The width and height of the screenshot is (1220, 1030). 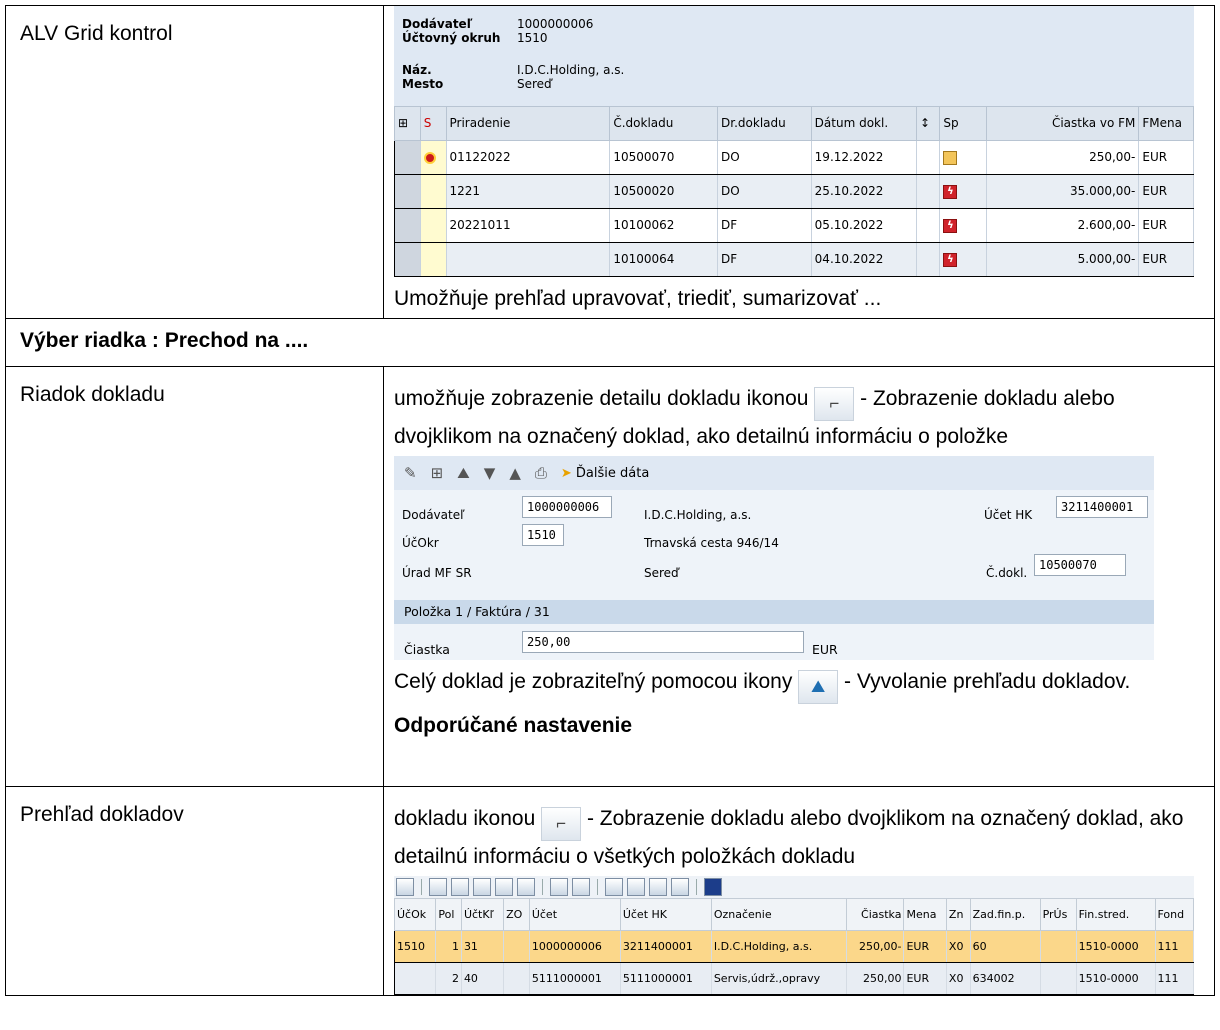 What do you see at coordinates (794, 259) in the screenshot?
I see `alv-row: 10100064 DF 04.10.2022 ϟ 5.000,00- EUR` at bounding box center [794, 259].